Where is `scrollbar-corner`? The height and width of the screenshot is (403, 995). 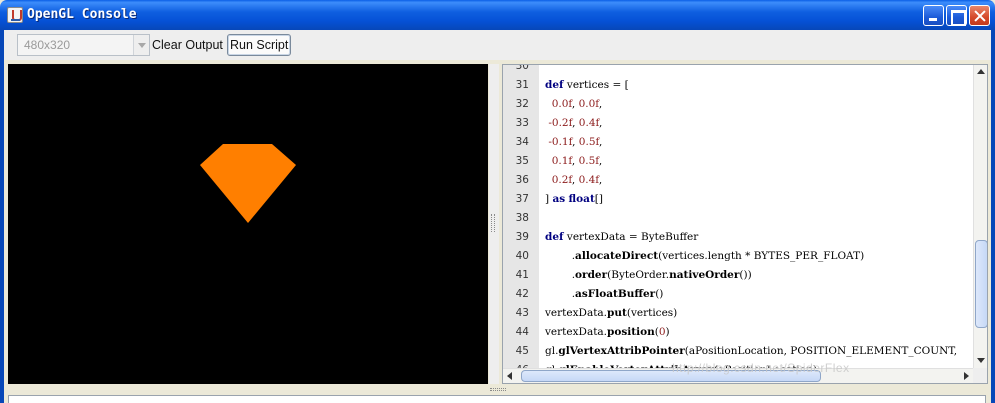
scrollbar-corner is located at coordinates (980, 375).